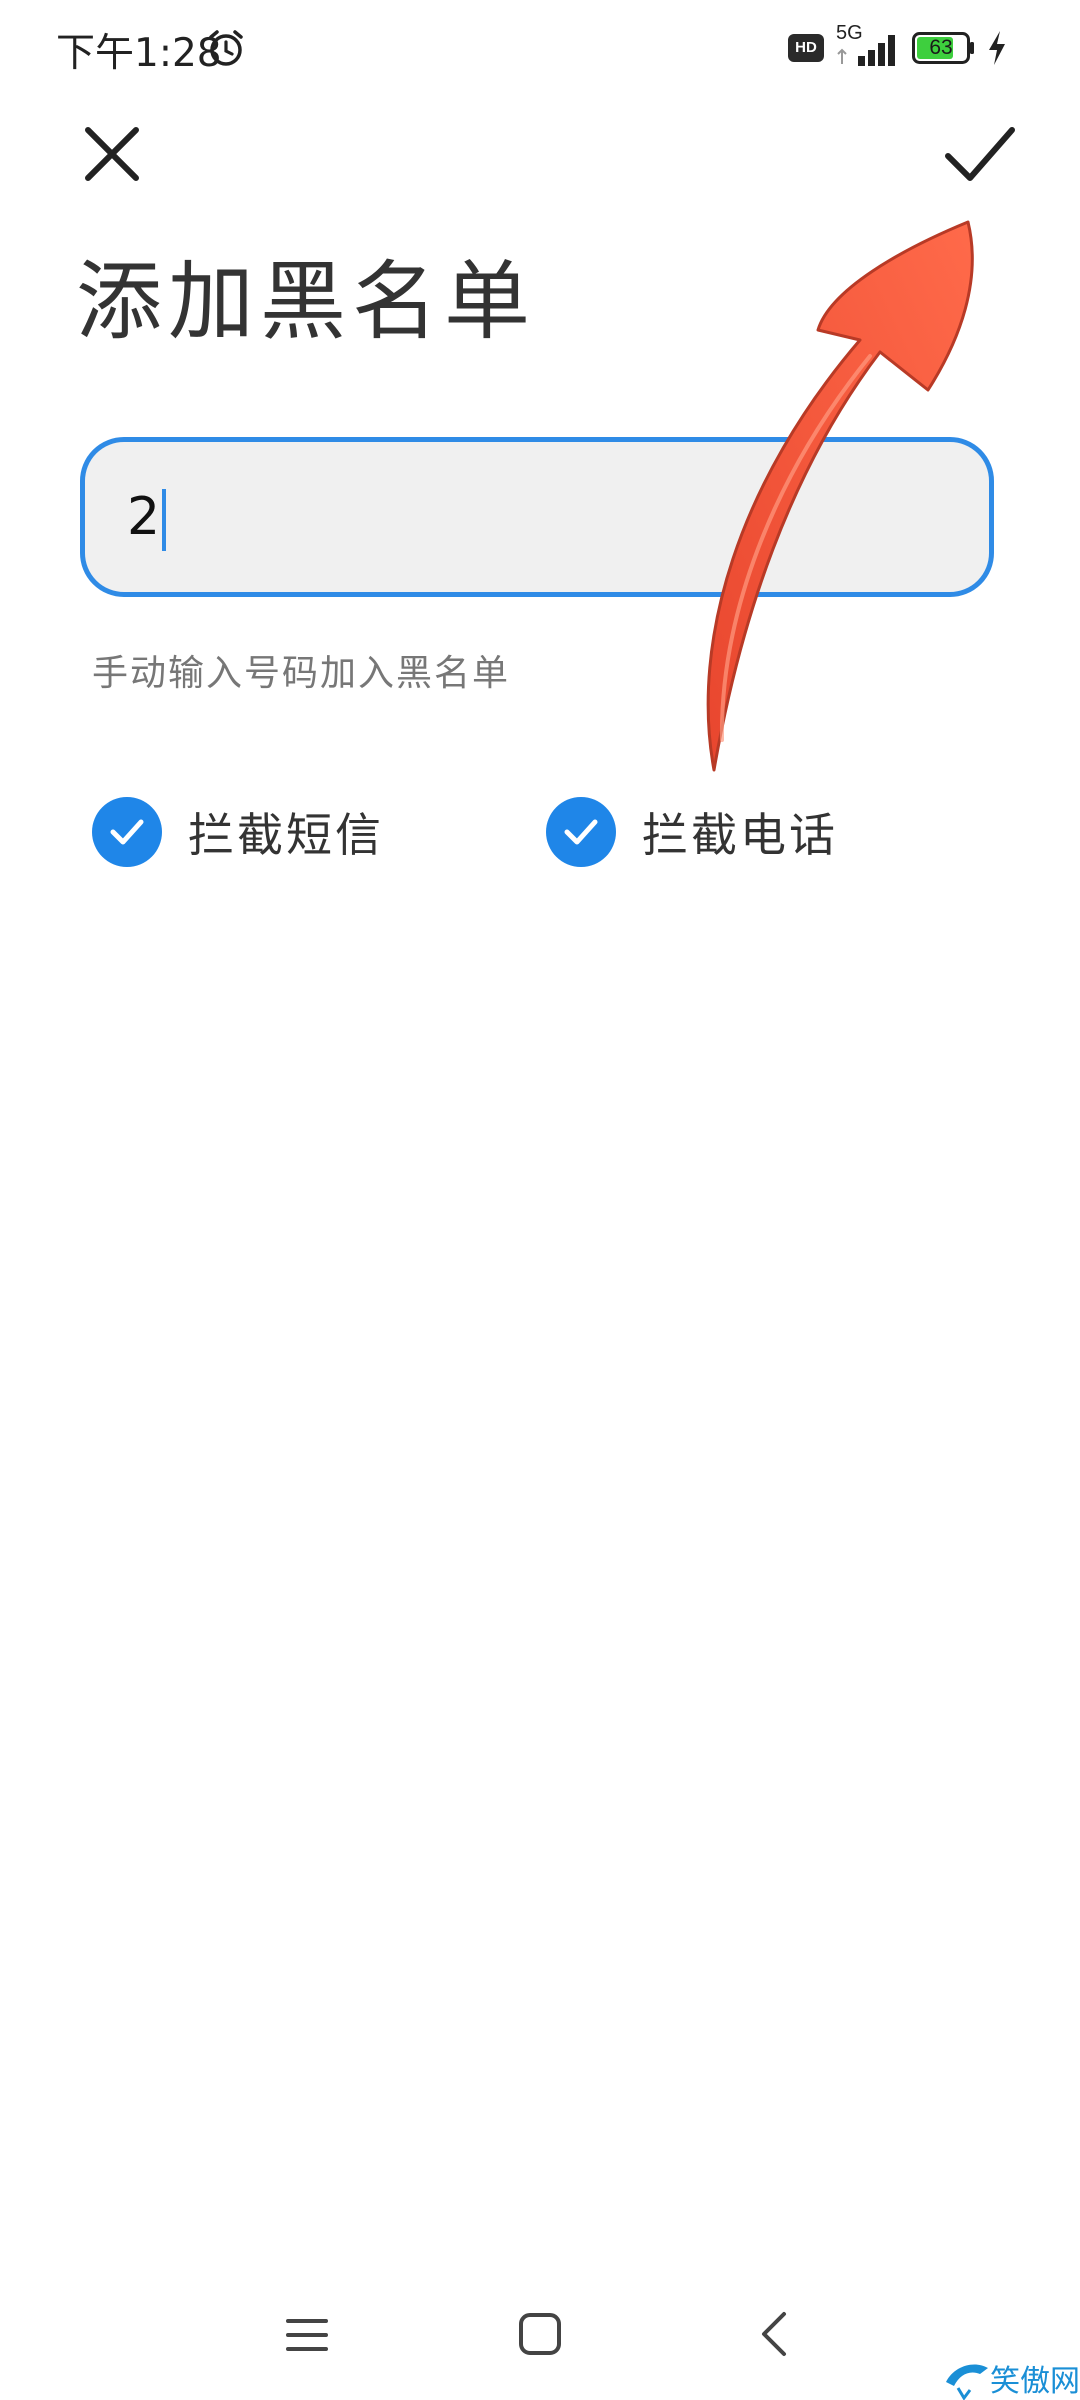 This screenshot has height=2400, width=1080. What do you see at coordinates (301, 673) in the screenshot?
I see `input-hint: 手动输入号码加入黑名单` at bounding box center [301, 673].